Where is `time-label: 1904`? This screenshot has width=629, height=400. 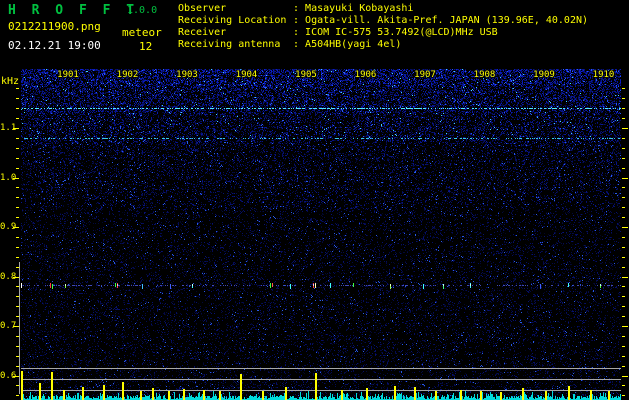
time-label: 1904 is located at coordinates (246, 75).